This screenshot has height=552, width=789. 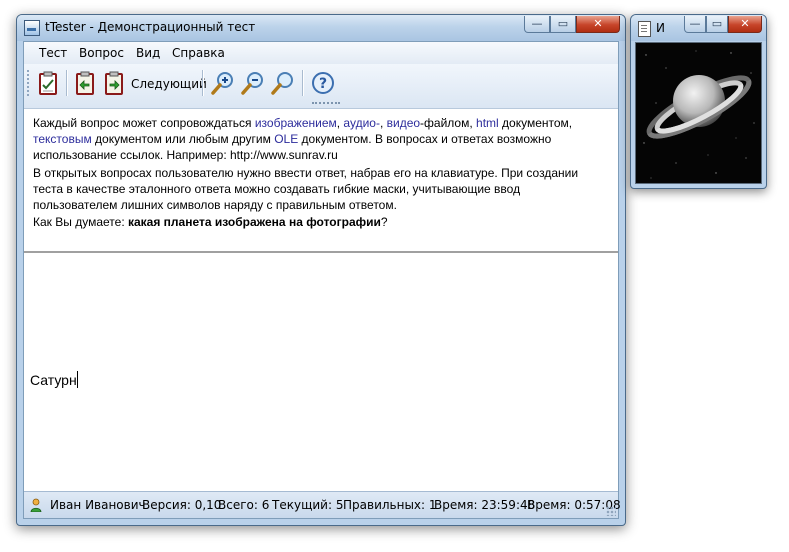 What do you see at coordinates (390, 505) in the screenshot?
I see `status-correct: Правильных: 1` at bounding box center [390, 505].